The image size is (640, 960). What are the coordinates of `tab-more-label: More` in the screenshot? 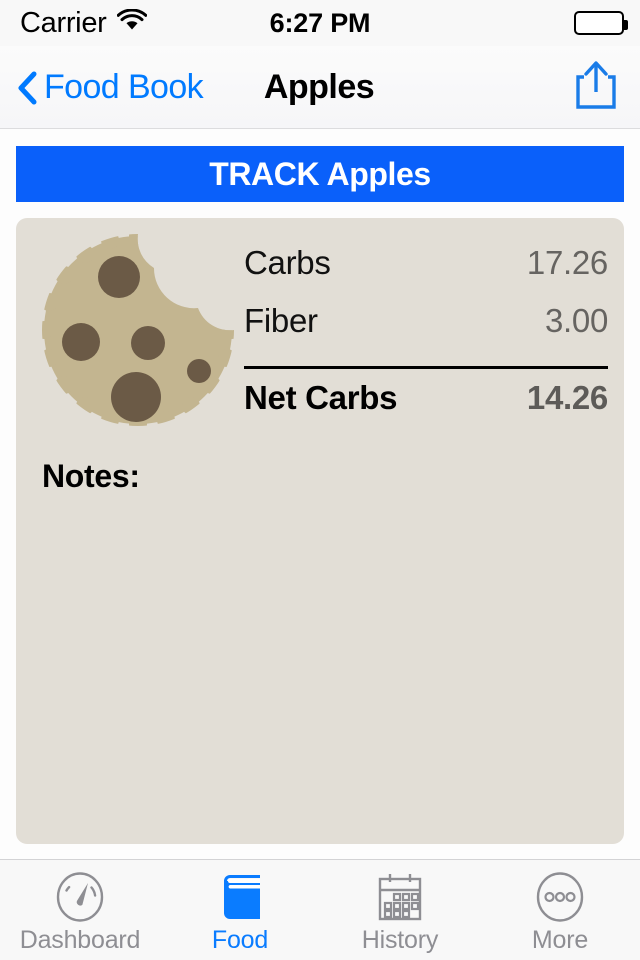 It's located at (560, 940).